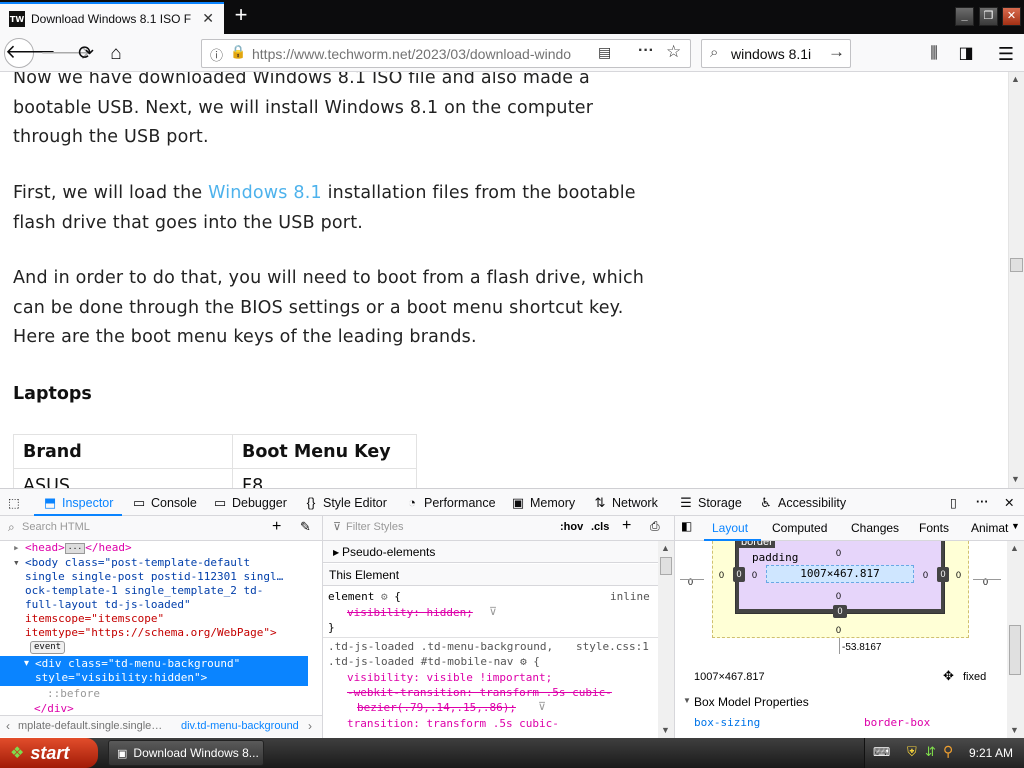  Describe the element at coordinates (836, 52) in the screenshot. I see `search-go-icon: →` at that location.